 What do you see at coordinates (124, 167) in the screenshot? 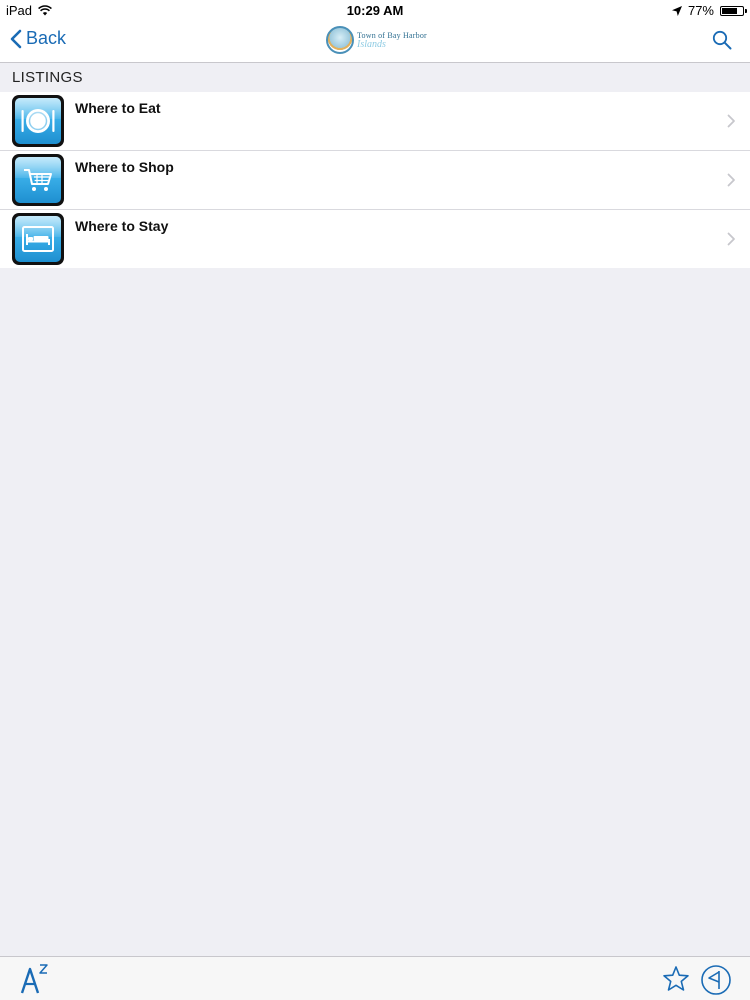
I see `list-item-label: Where to Shop` at bounding box center [124, 167].